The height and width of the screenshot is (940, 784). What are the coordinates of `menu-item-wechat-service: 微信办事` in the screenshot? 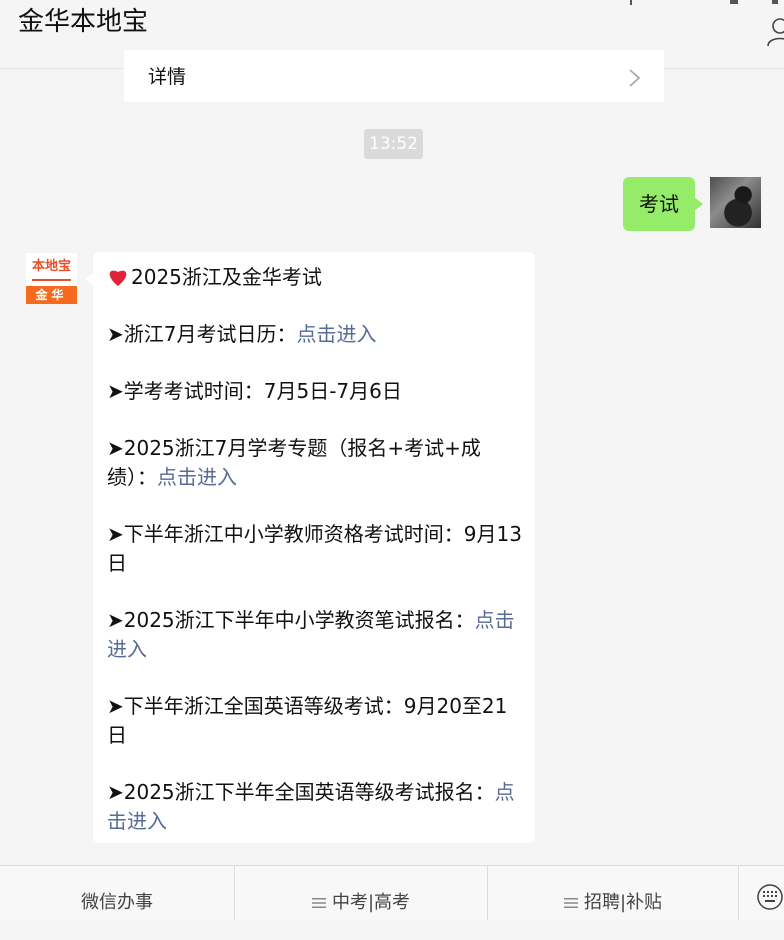 It's located at (117, 893).